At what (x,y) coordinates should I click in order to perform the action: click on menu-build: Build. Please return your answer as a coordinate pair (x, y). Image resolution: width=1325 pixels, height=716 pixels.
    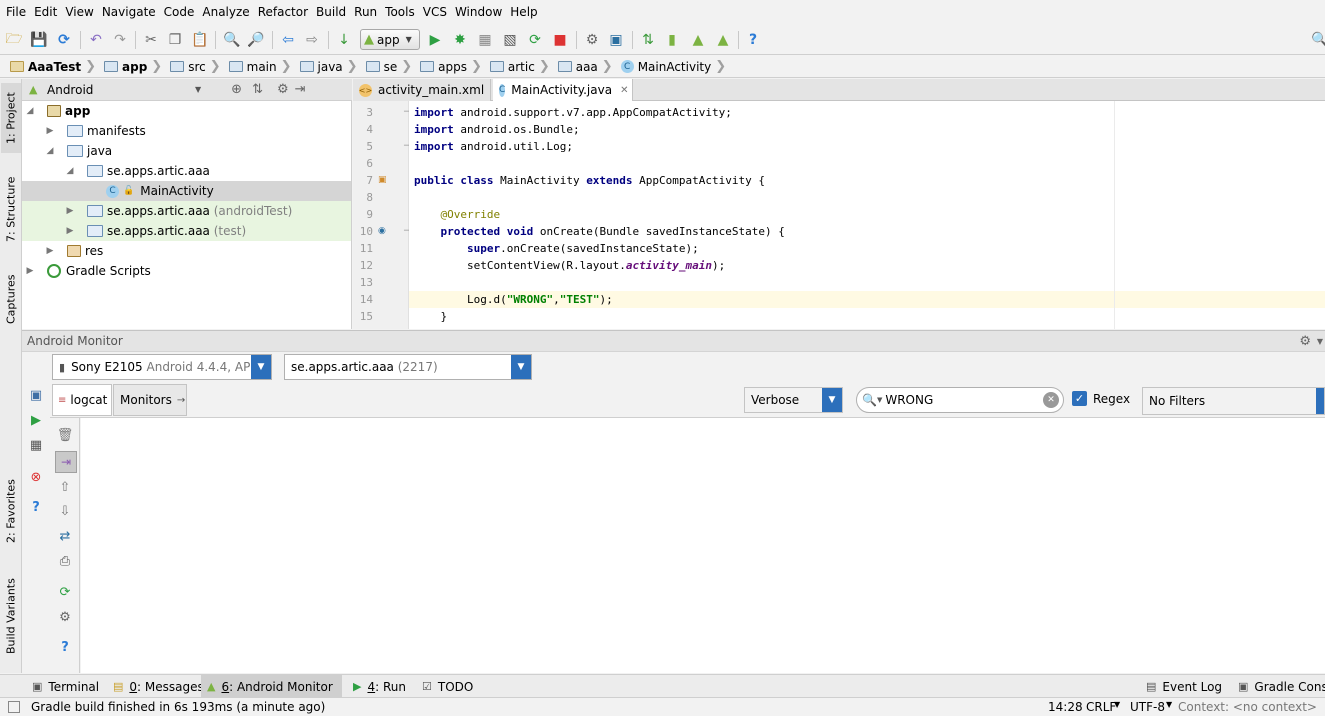
    Looking at the image, I should click on (331, 12).